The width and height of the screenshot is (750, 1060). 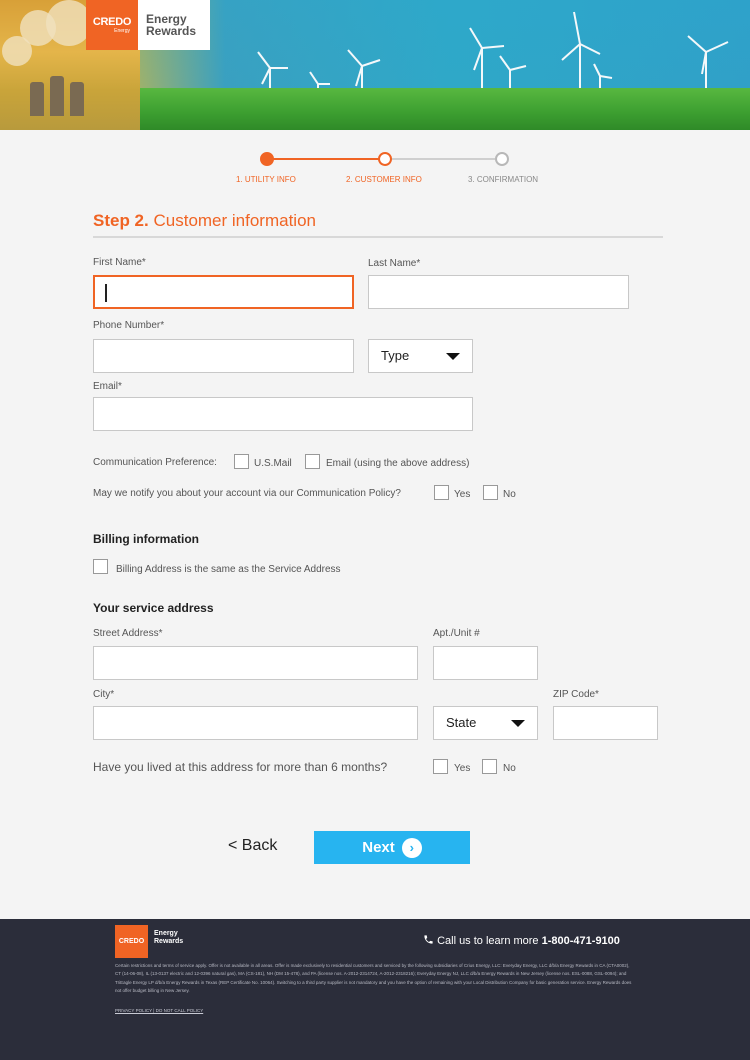 I want to click on footer-credo-logo: CREDO, so click(x=131, y=941).